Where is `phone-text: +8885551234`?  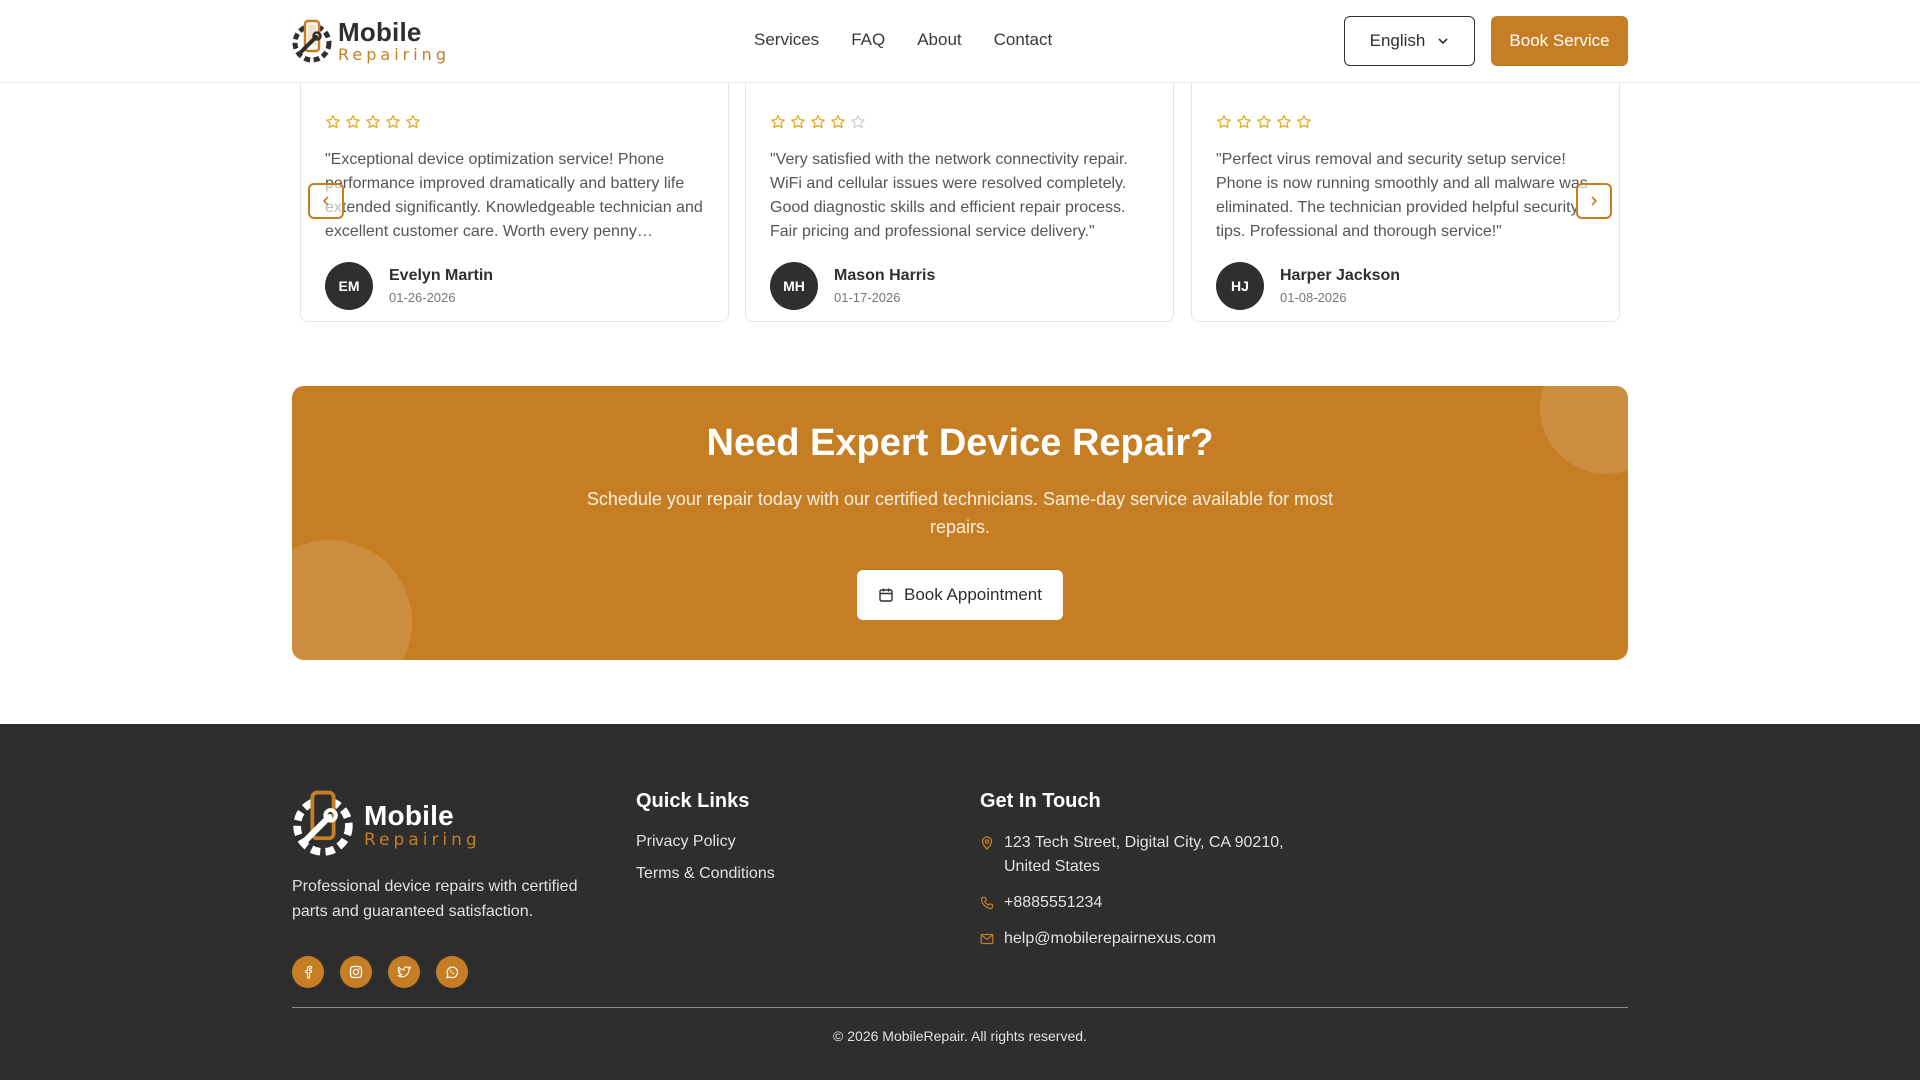
phone-text: +8885551234 is located at coordinates (1053, 902).